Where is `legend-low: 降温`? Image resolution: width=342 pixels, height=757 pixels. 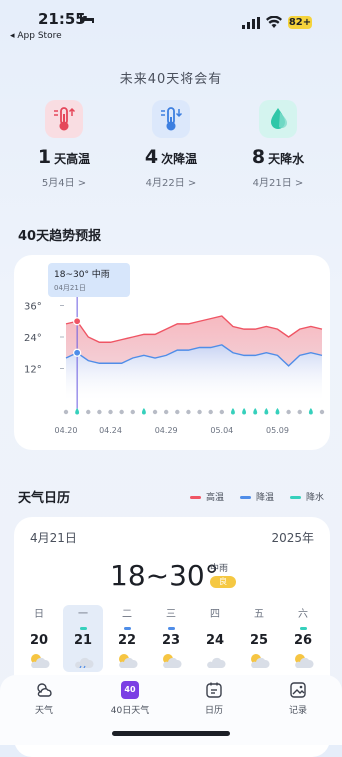 legend-low: 降温 is located at coordinates (257, 496).